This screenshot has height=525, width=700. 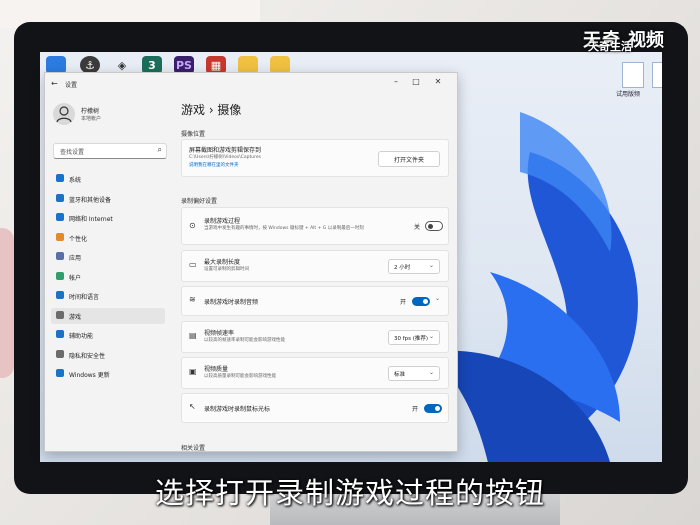 What do you see at coordinates (192, 406) in the screenshot?
I see `cursor-icon: ↖` at bounding box center [192, 406].